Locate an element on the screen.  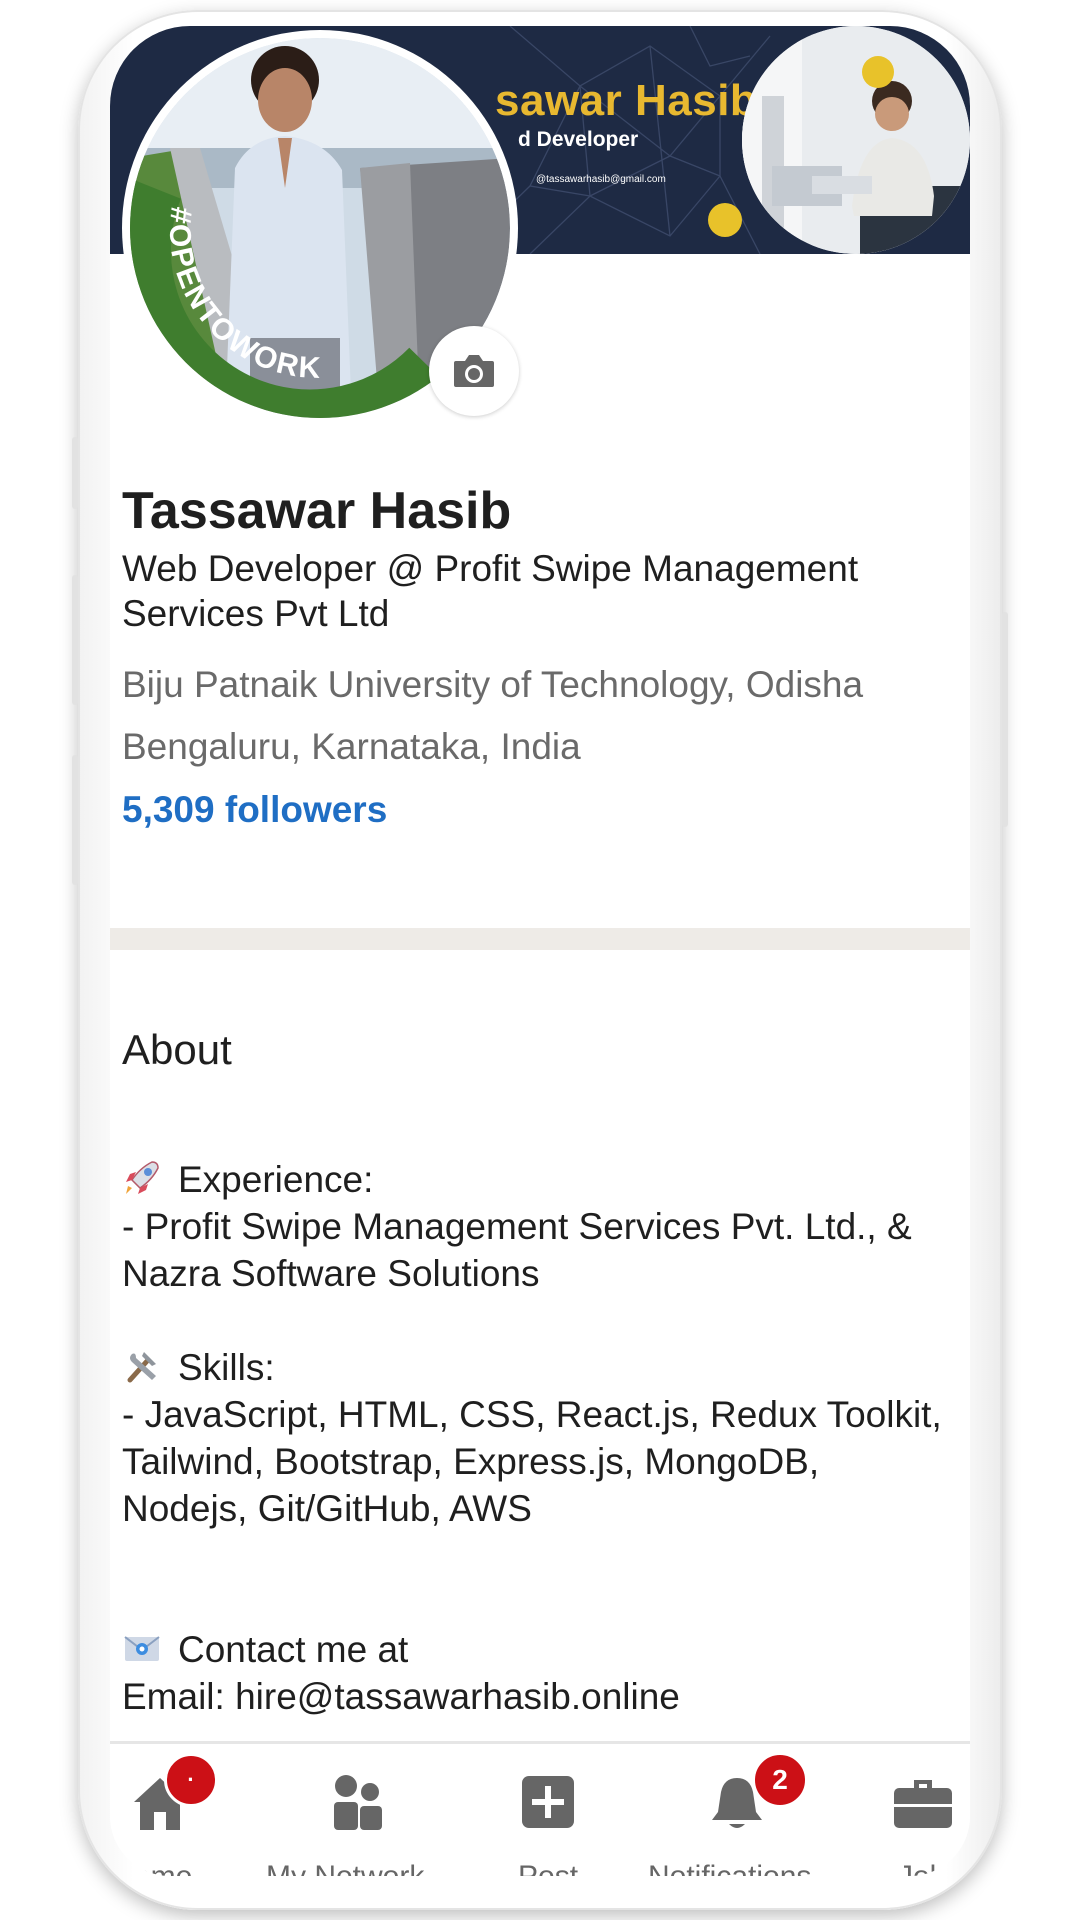
nav-item-post: Post is located at coordinates (548, 1810).